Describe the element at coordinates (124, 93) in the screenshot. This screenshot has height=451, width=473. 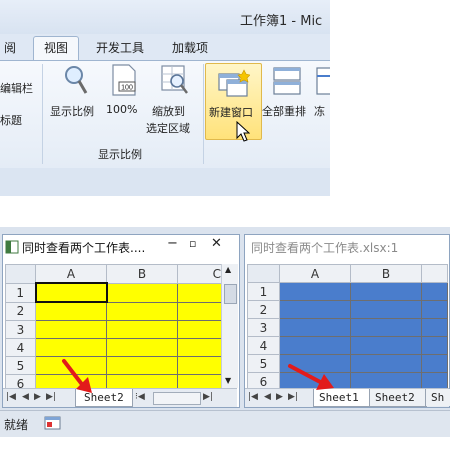
I see `zoom-100-button: 100 100%` at that location.